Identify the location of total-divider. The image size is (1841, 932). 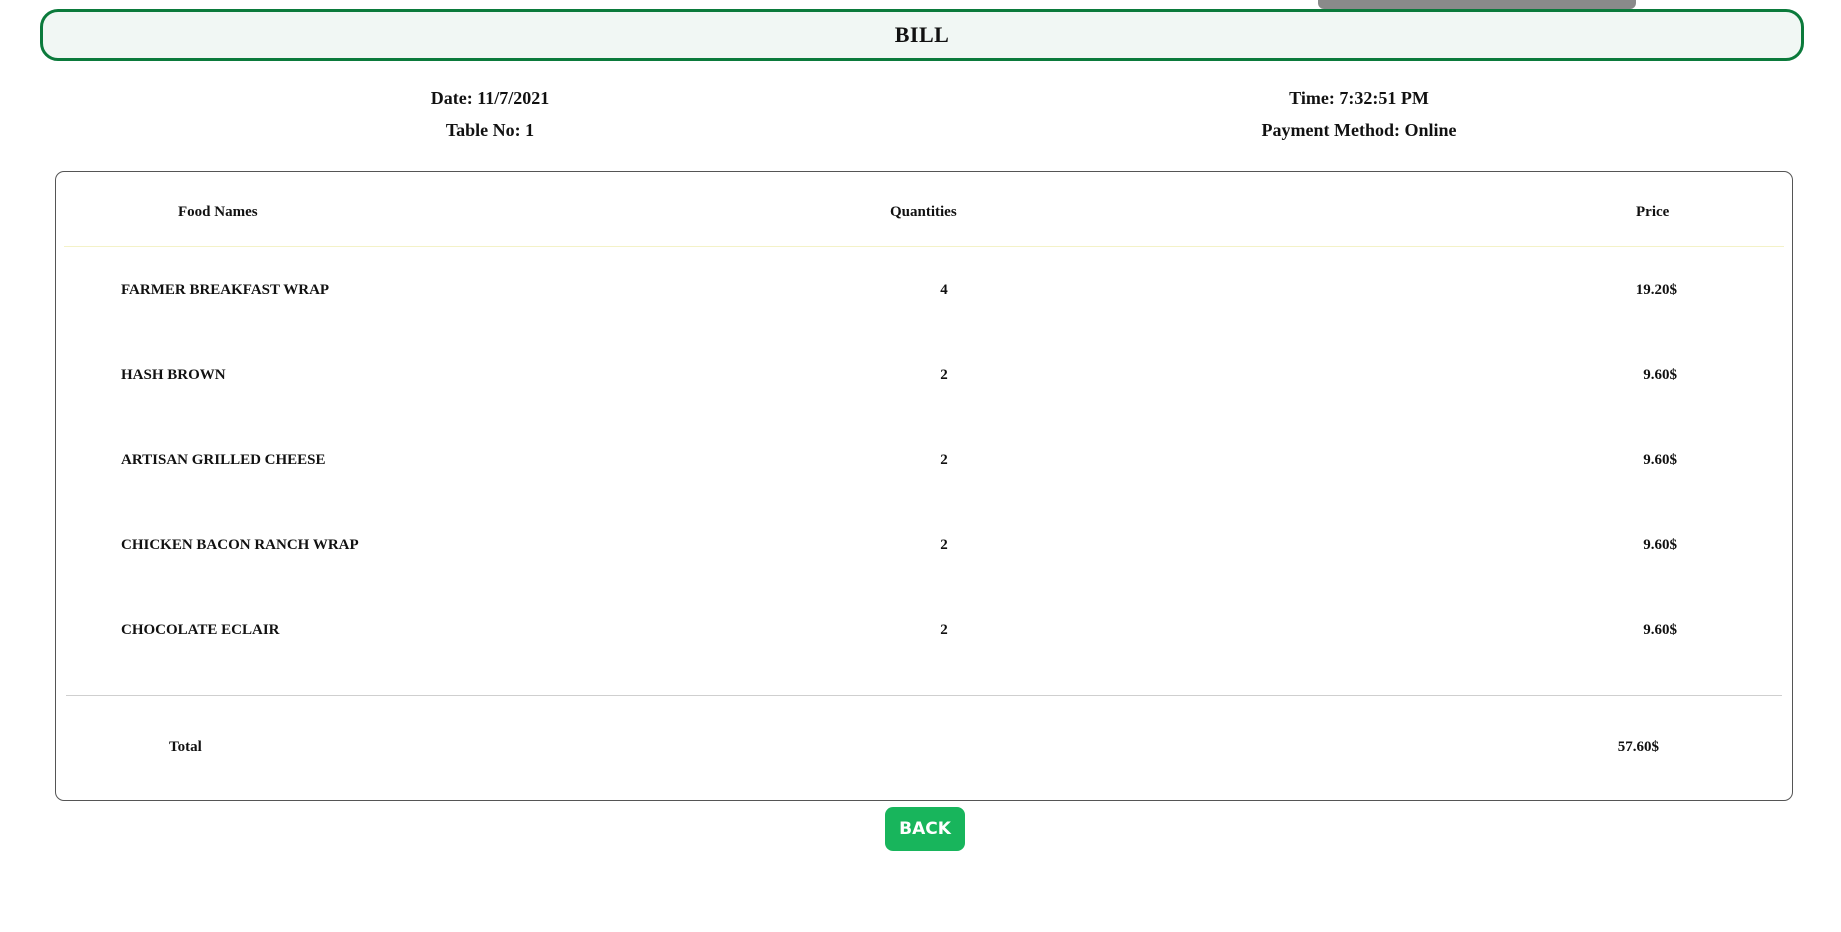
(924, 695).